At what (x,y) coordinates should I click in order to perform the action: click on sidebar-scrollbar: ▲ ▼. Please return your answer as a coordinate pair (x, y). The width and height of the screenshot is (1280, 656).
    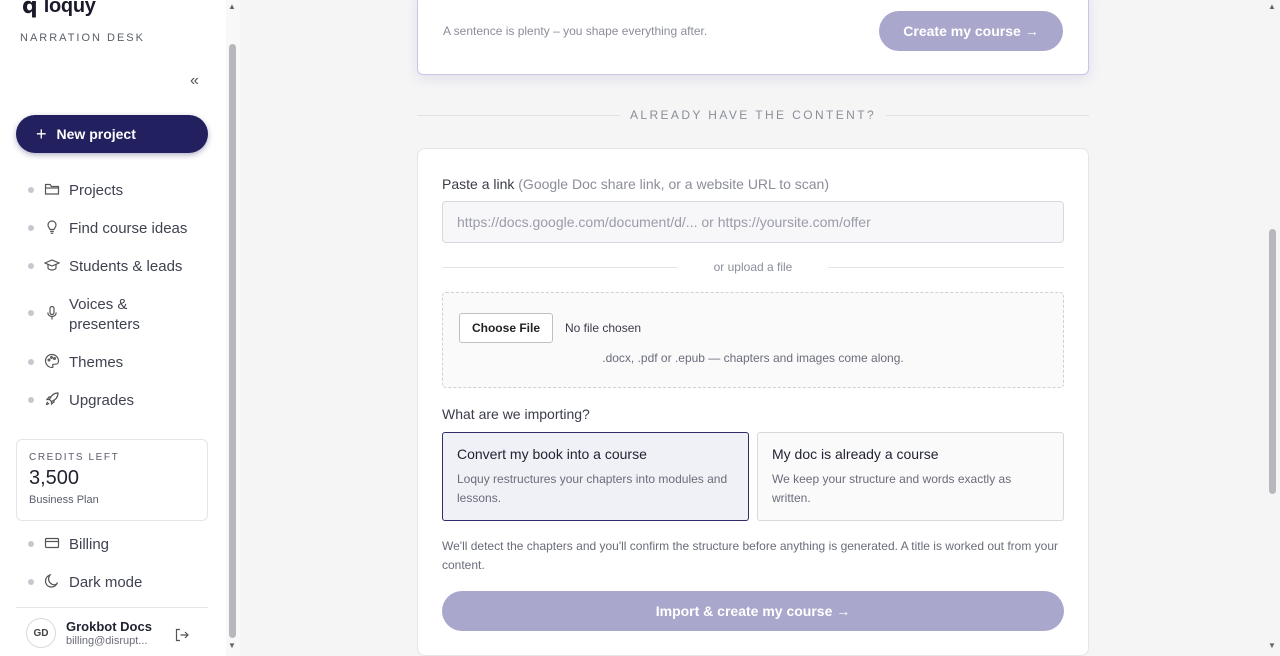
    Looking at the image, I should click on (233, 328).